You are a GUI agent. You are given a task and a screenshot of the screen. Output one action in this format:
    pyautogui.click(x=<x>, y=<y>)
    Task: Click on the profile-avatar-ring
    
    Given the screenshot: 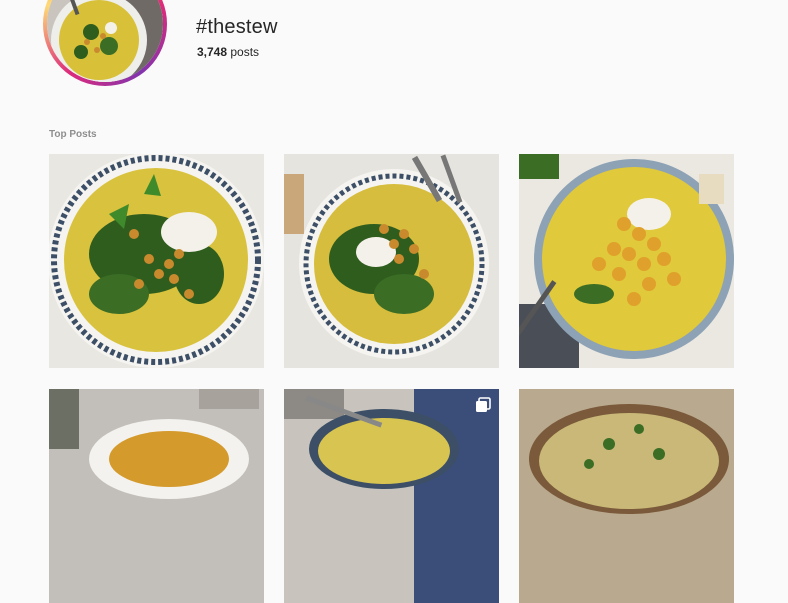 What is the action you would take?
    pyautogui.click(x=105, y=43)
    